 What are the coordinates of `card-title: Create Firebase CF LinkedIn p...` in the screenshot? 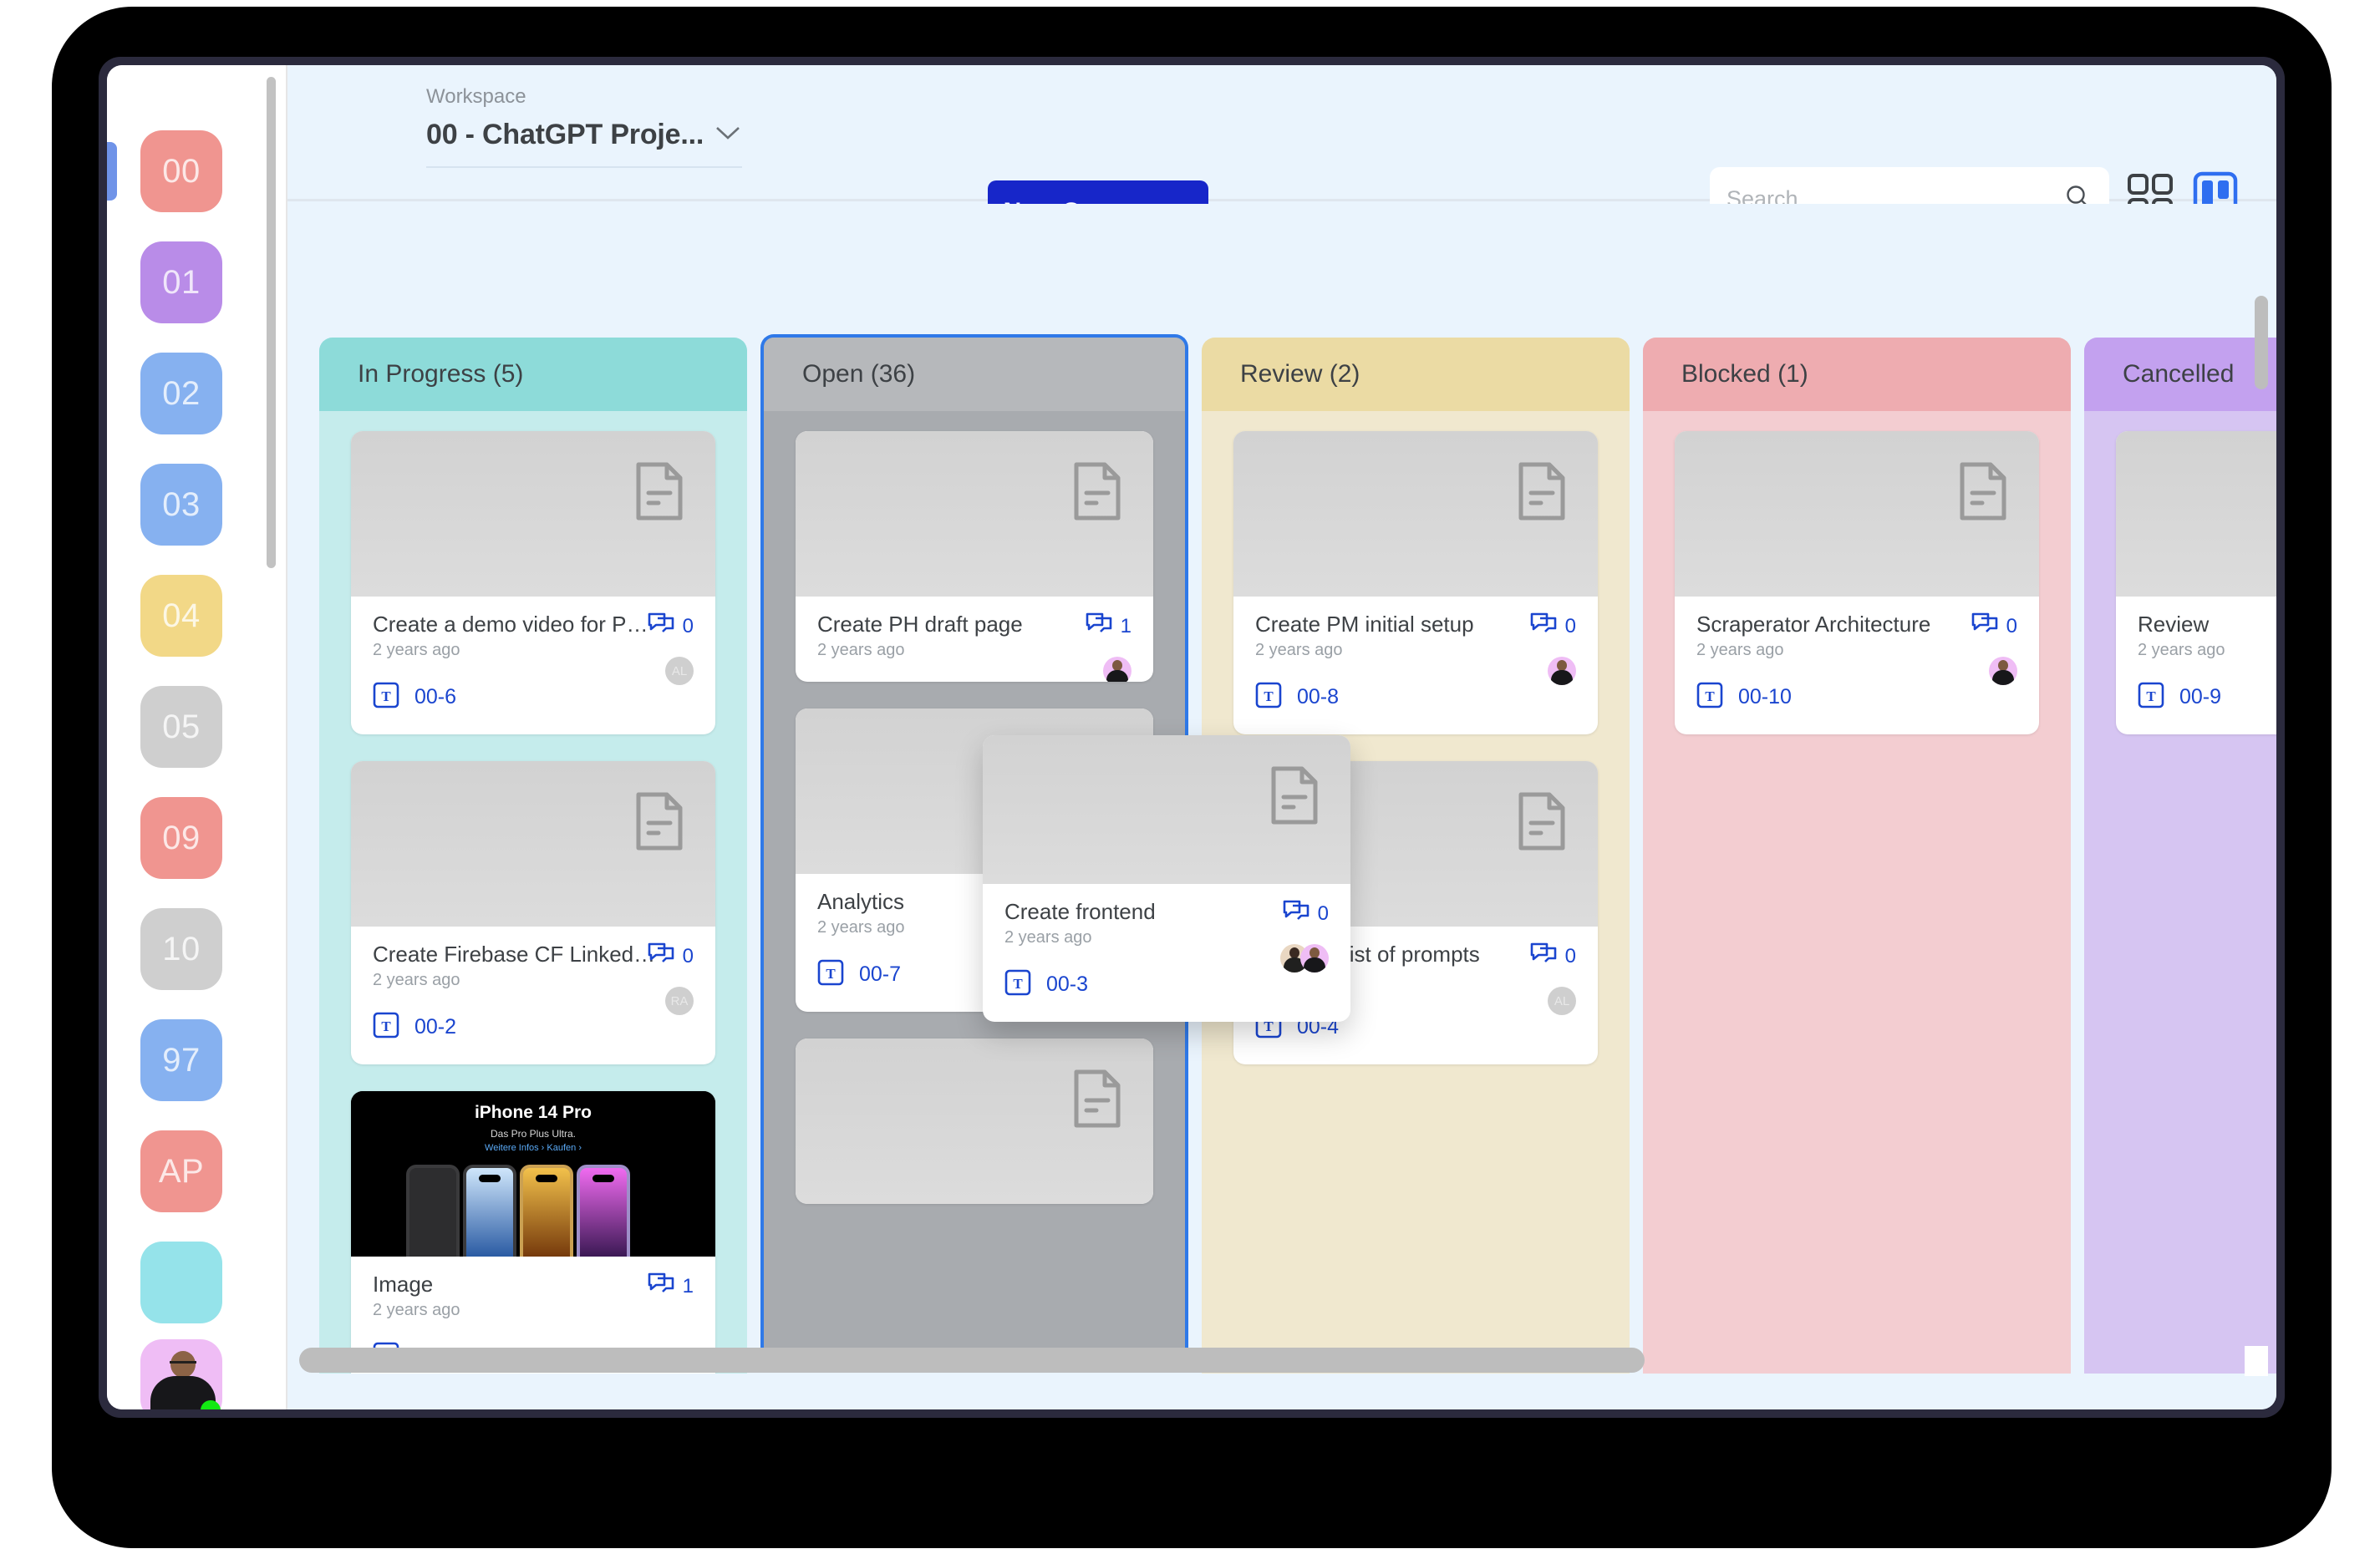 It's located at (515, 954).